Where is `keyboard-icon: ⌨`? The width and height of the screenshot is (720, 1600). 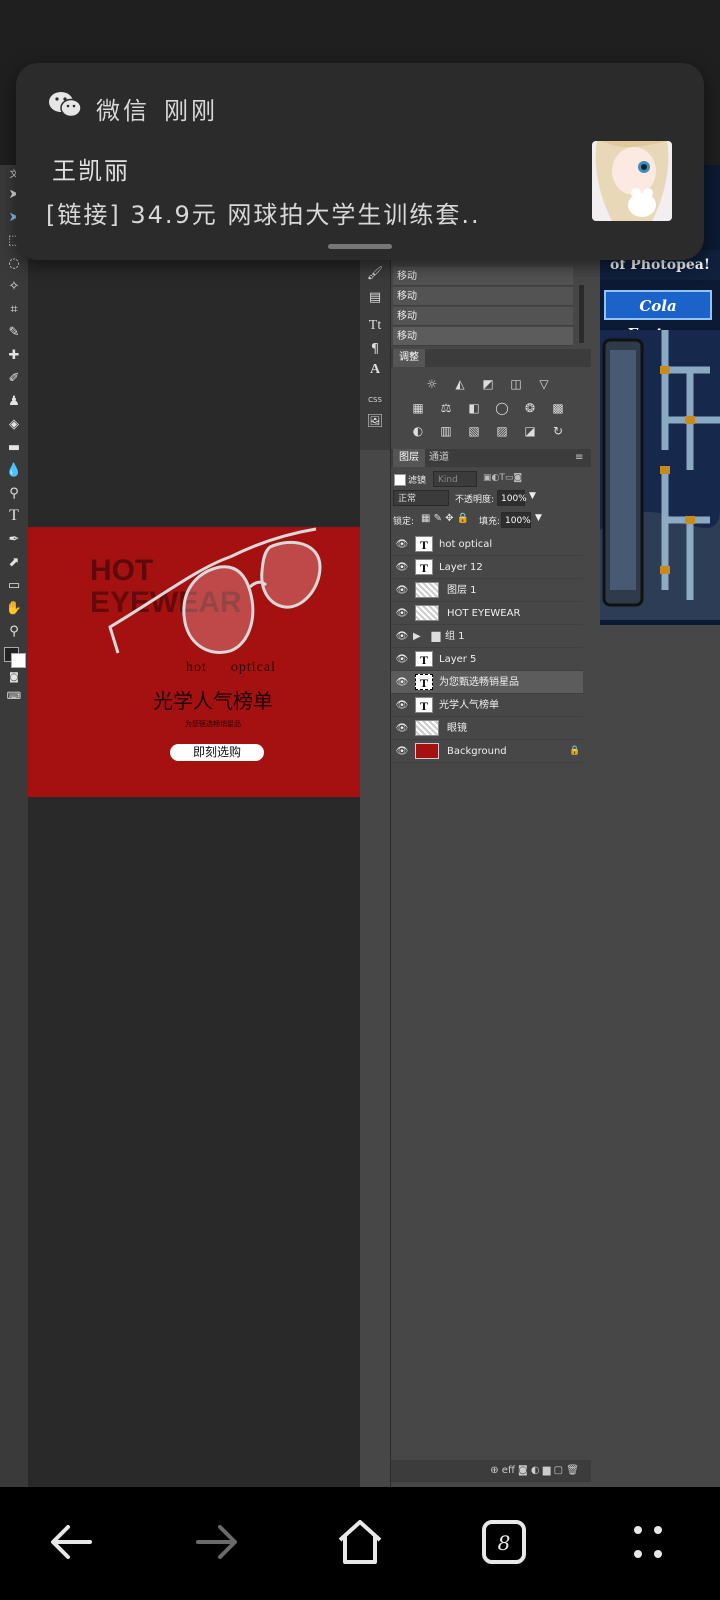
keyboard-icon: ⌨ is located at coordinates (14, 697).